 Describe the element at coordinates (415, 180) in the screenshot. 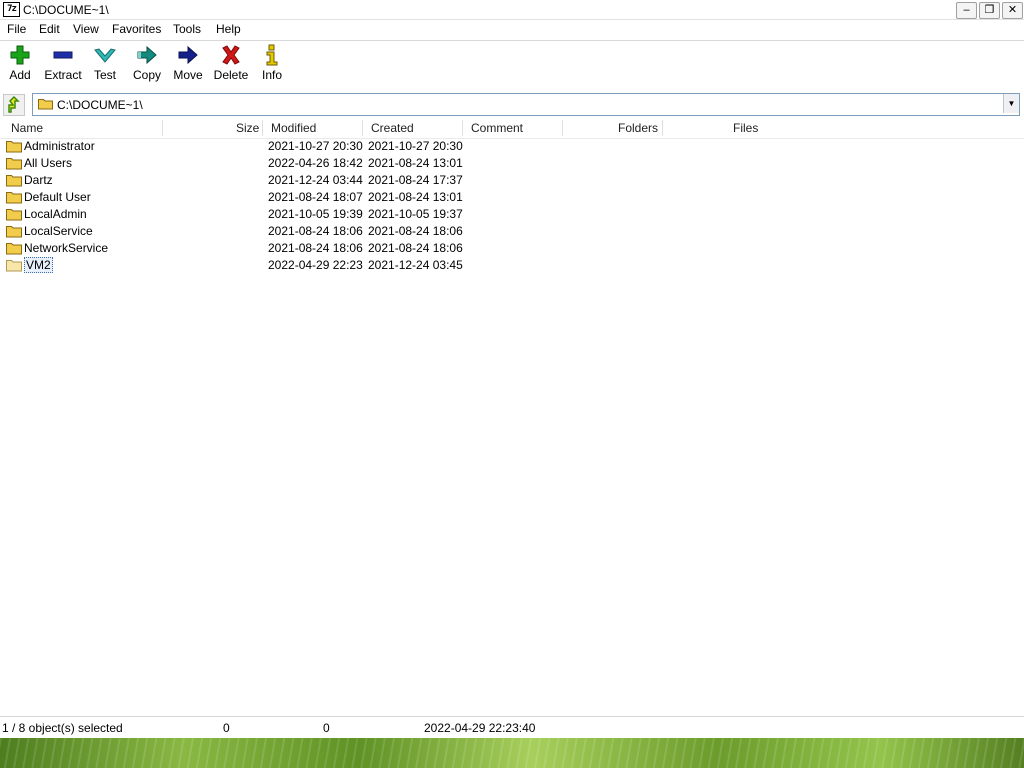

I see `created-date: 2021-08-24 17:37` at that location.